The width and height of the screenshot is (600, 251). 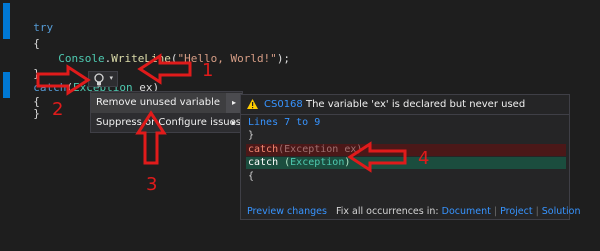 I want to click on preview-line-close-brace: }, so click(x=251, y=135).